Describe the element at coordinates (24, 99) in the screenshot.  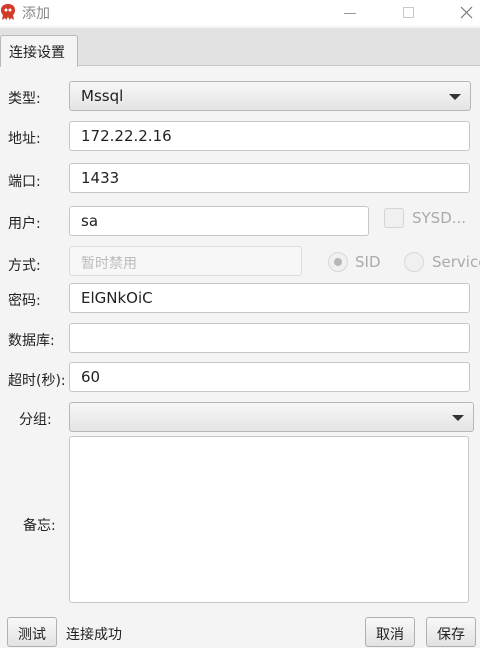
I see `type-label: 类型:` at that location.